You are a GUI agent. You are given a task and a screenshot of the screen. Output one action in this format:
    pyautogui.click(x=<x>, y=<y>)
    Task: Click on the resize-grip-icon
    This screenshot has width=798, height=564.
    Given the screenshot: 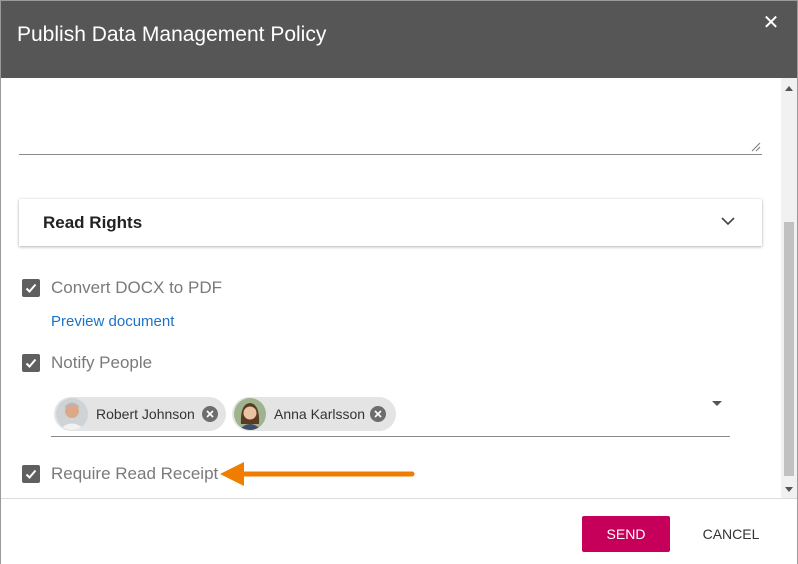 What is the action you would take?
    pyautogui.click(x=755, y=146)
    